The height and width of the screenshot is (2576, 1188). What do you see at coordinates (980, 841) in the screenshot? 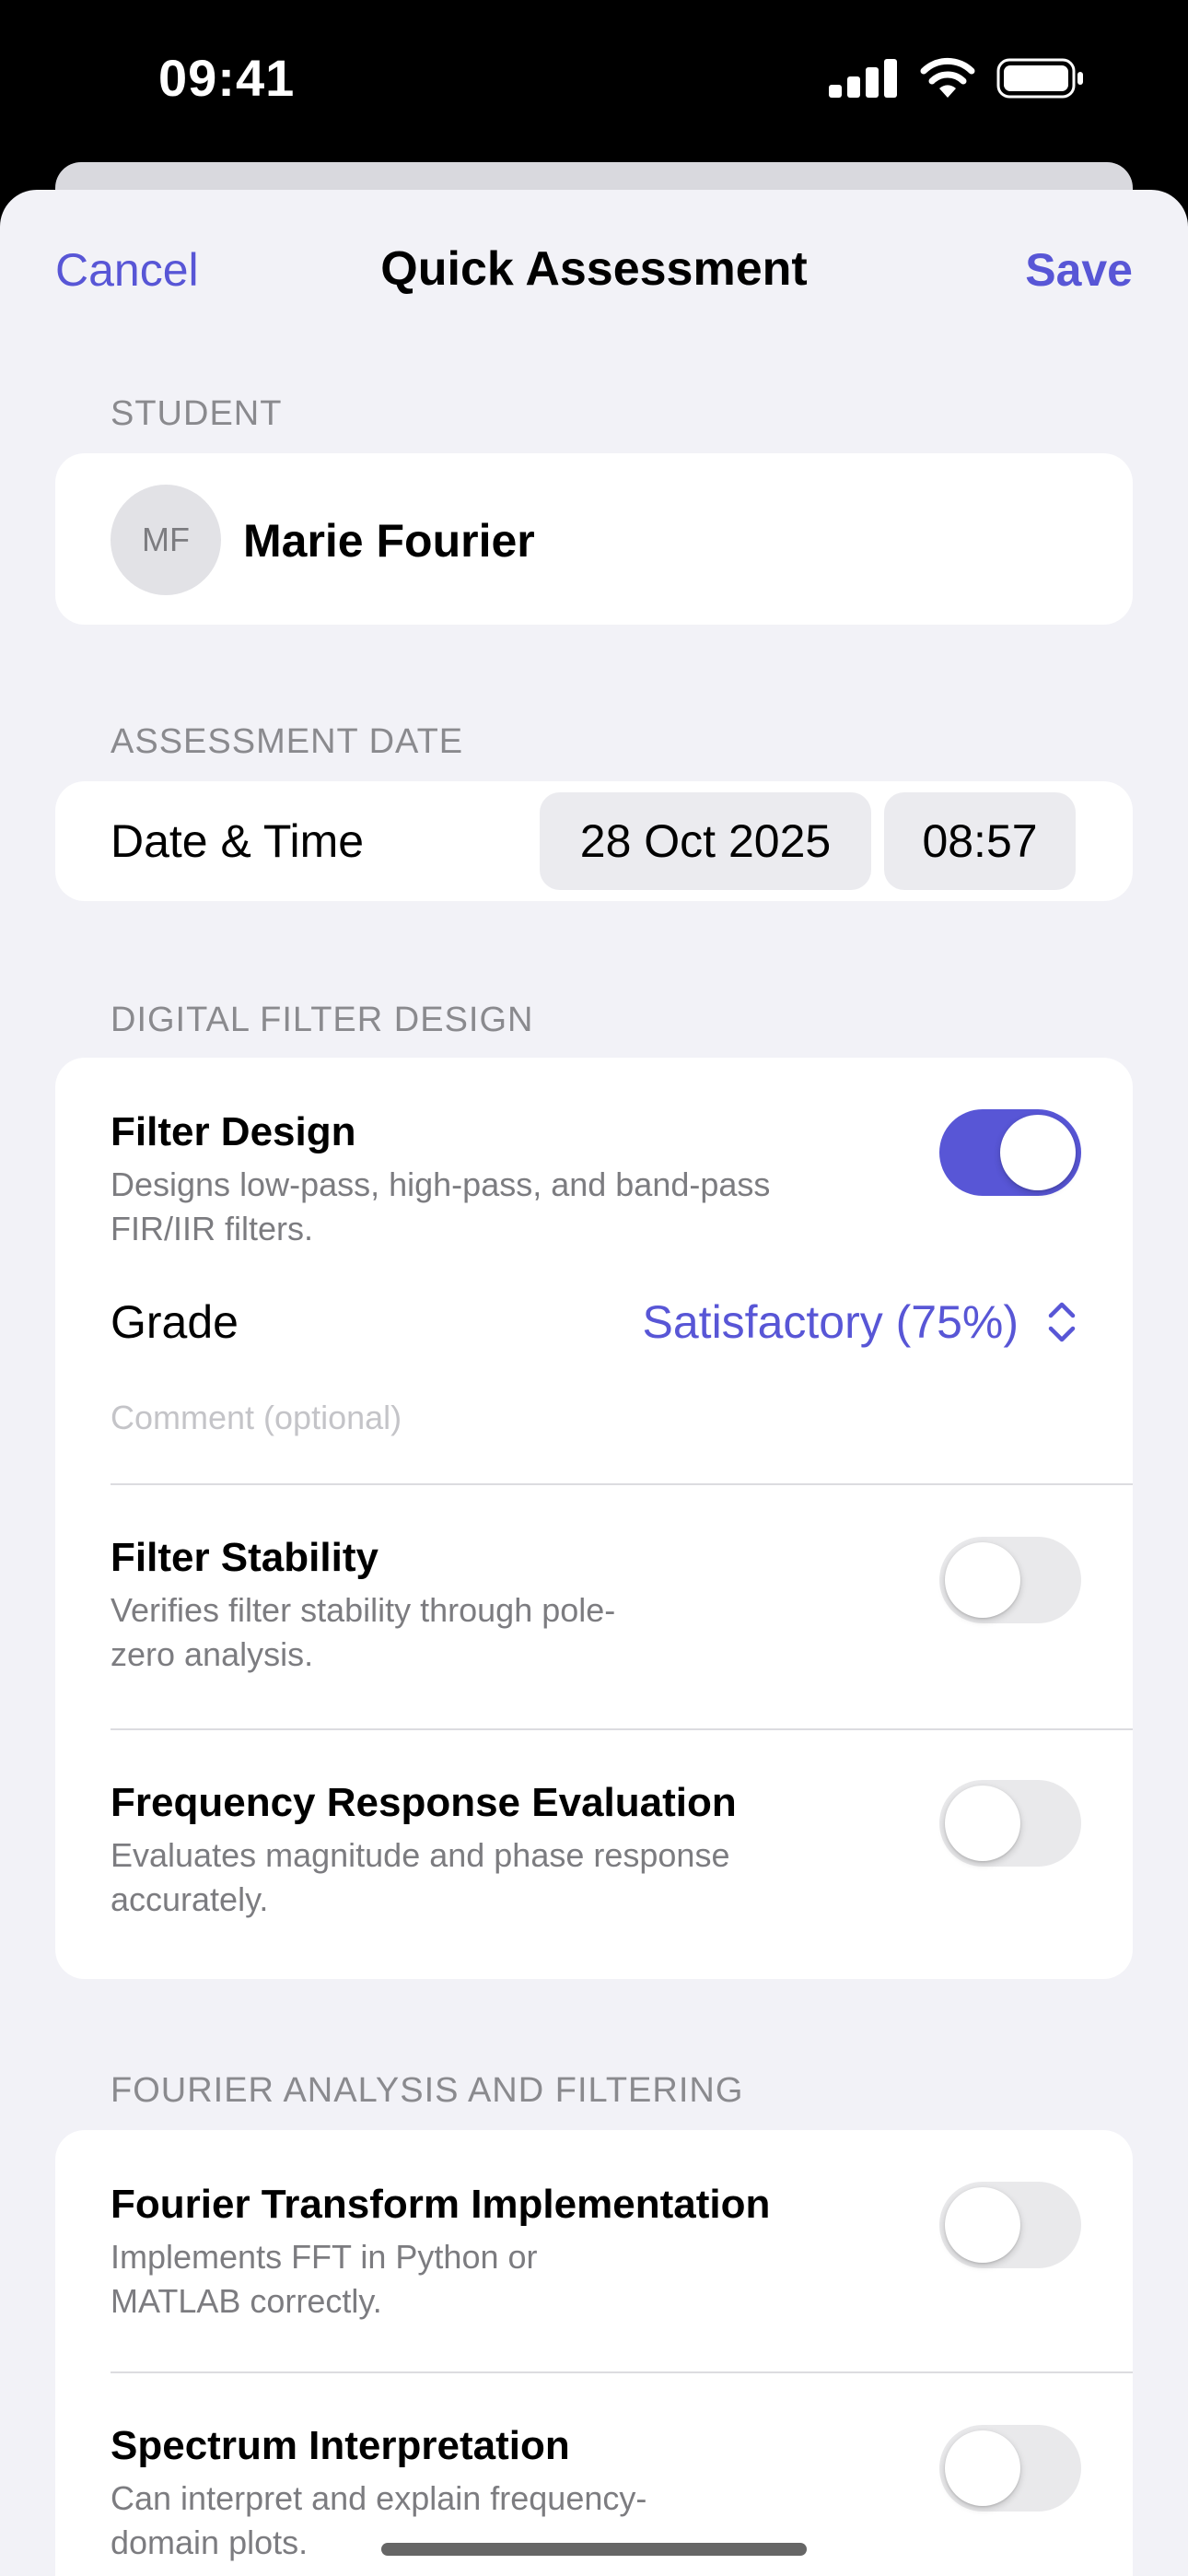
I see `time-picker: 08:57` at bounding box center [980, 841].